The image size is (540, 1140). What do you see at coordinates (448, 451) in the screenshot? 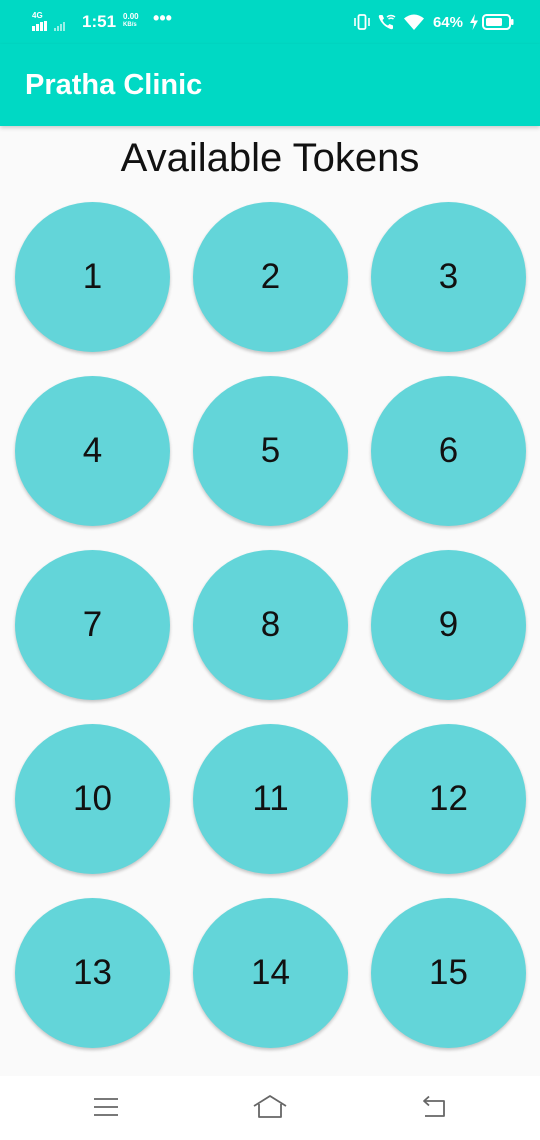
I see `token-button: 6` at bounding box center [448, 451].